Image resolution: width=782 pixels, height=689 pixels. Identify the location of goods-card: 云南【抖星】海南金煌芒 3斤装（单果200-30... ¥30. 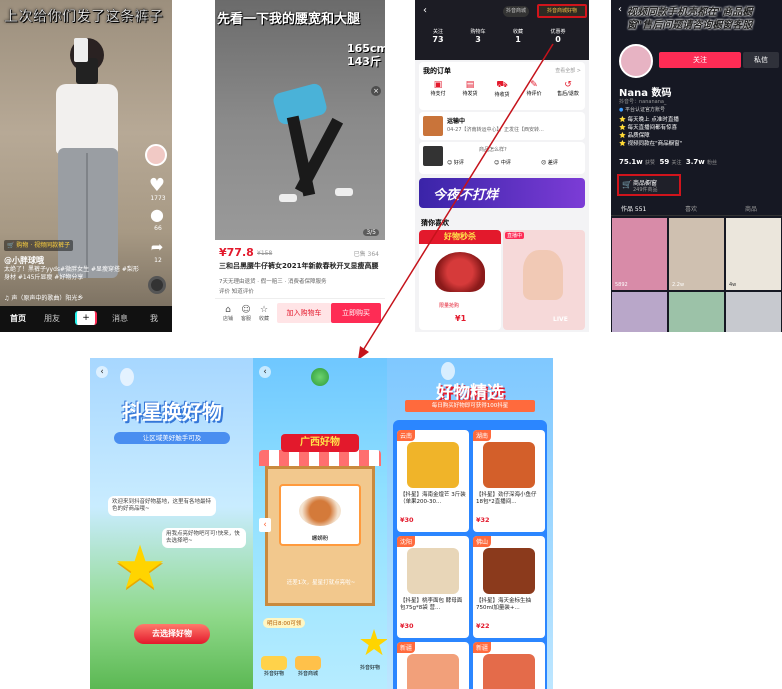
(433, 481).